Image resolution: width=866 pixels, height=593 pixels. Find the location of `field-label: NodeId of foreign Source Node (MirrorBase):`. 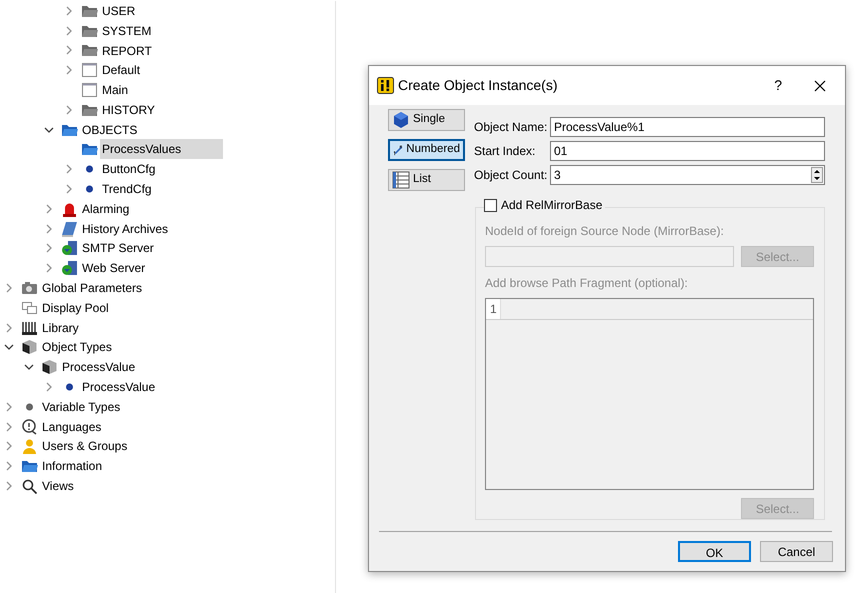

field-label: NodeId of foreign Source Node (MirrorBase): is located at coordinates (605, 231).